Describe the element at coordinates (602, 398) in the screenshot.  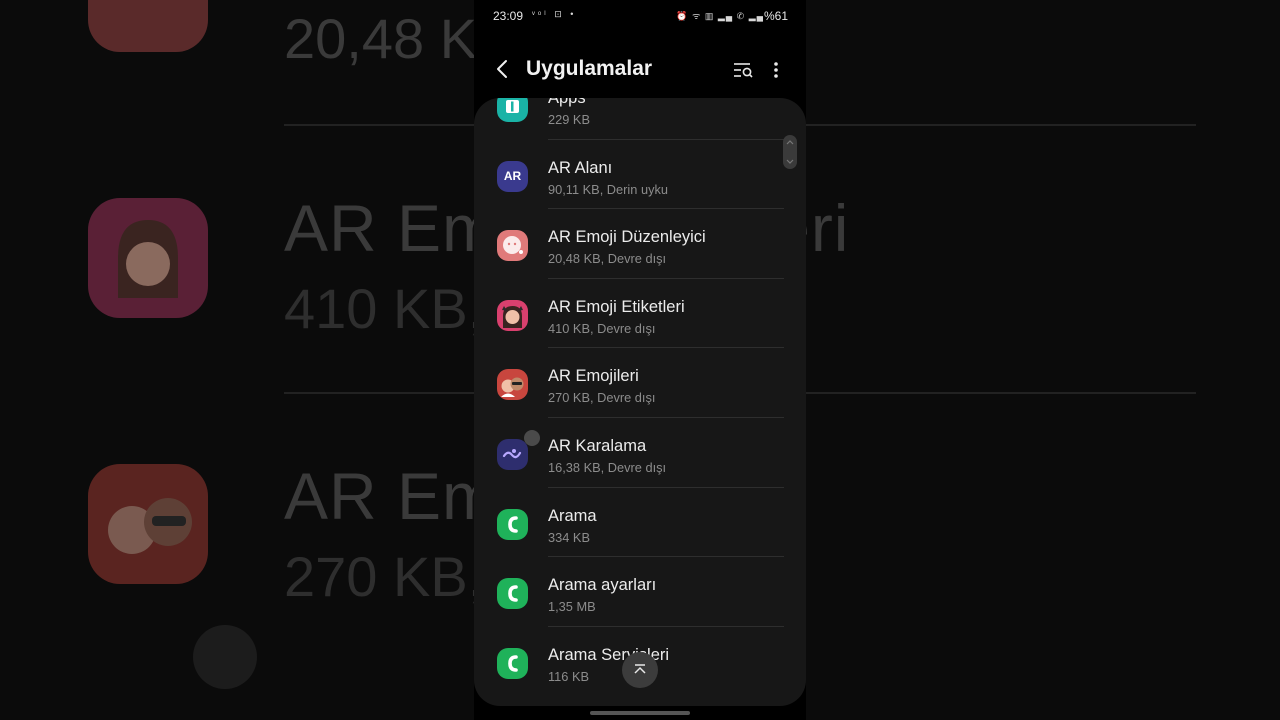
I see `app-meta: 270 KB, Devre dışı` at that location.